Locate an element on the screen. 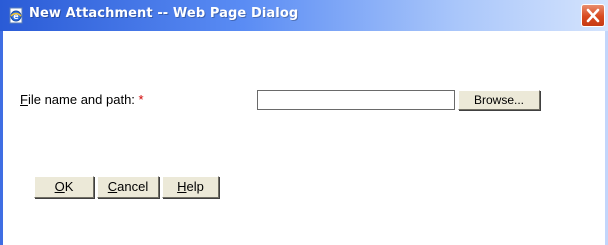 This screenshot has height=245, width=608. cancel-label: ancel is located at coordinates (133, 186).